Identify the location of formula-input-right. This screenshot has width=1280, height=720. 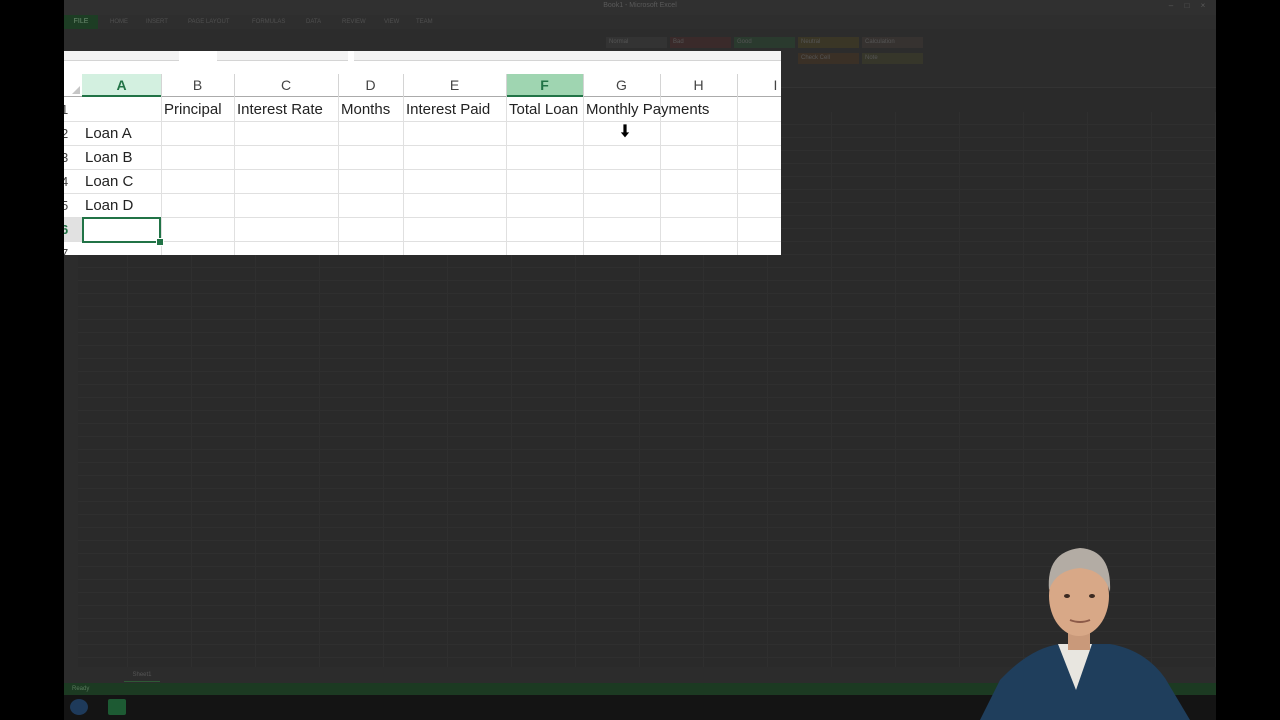
(567, 56).